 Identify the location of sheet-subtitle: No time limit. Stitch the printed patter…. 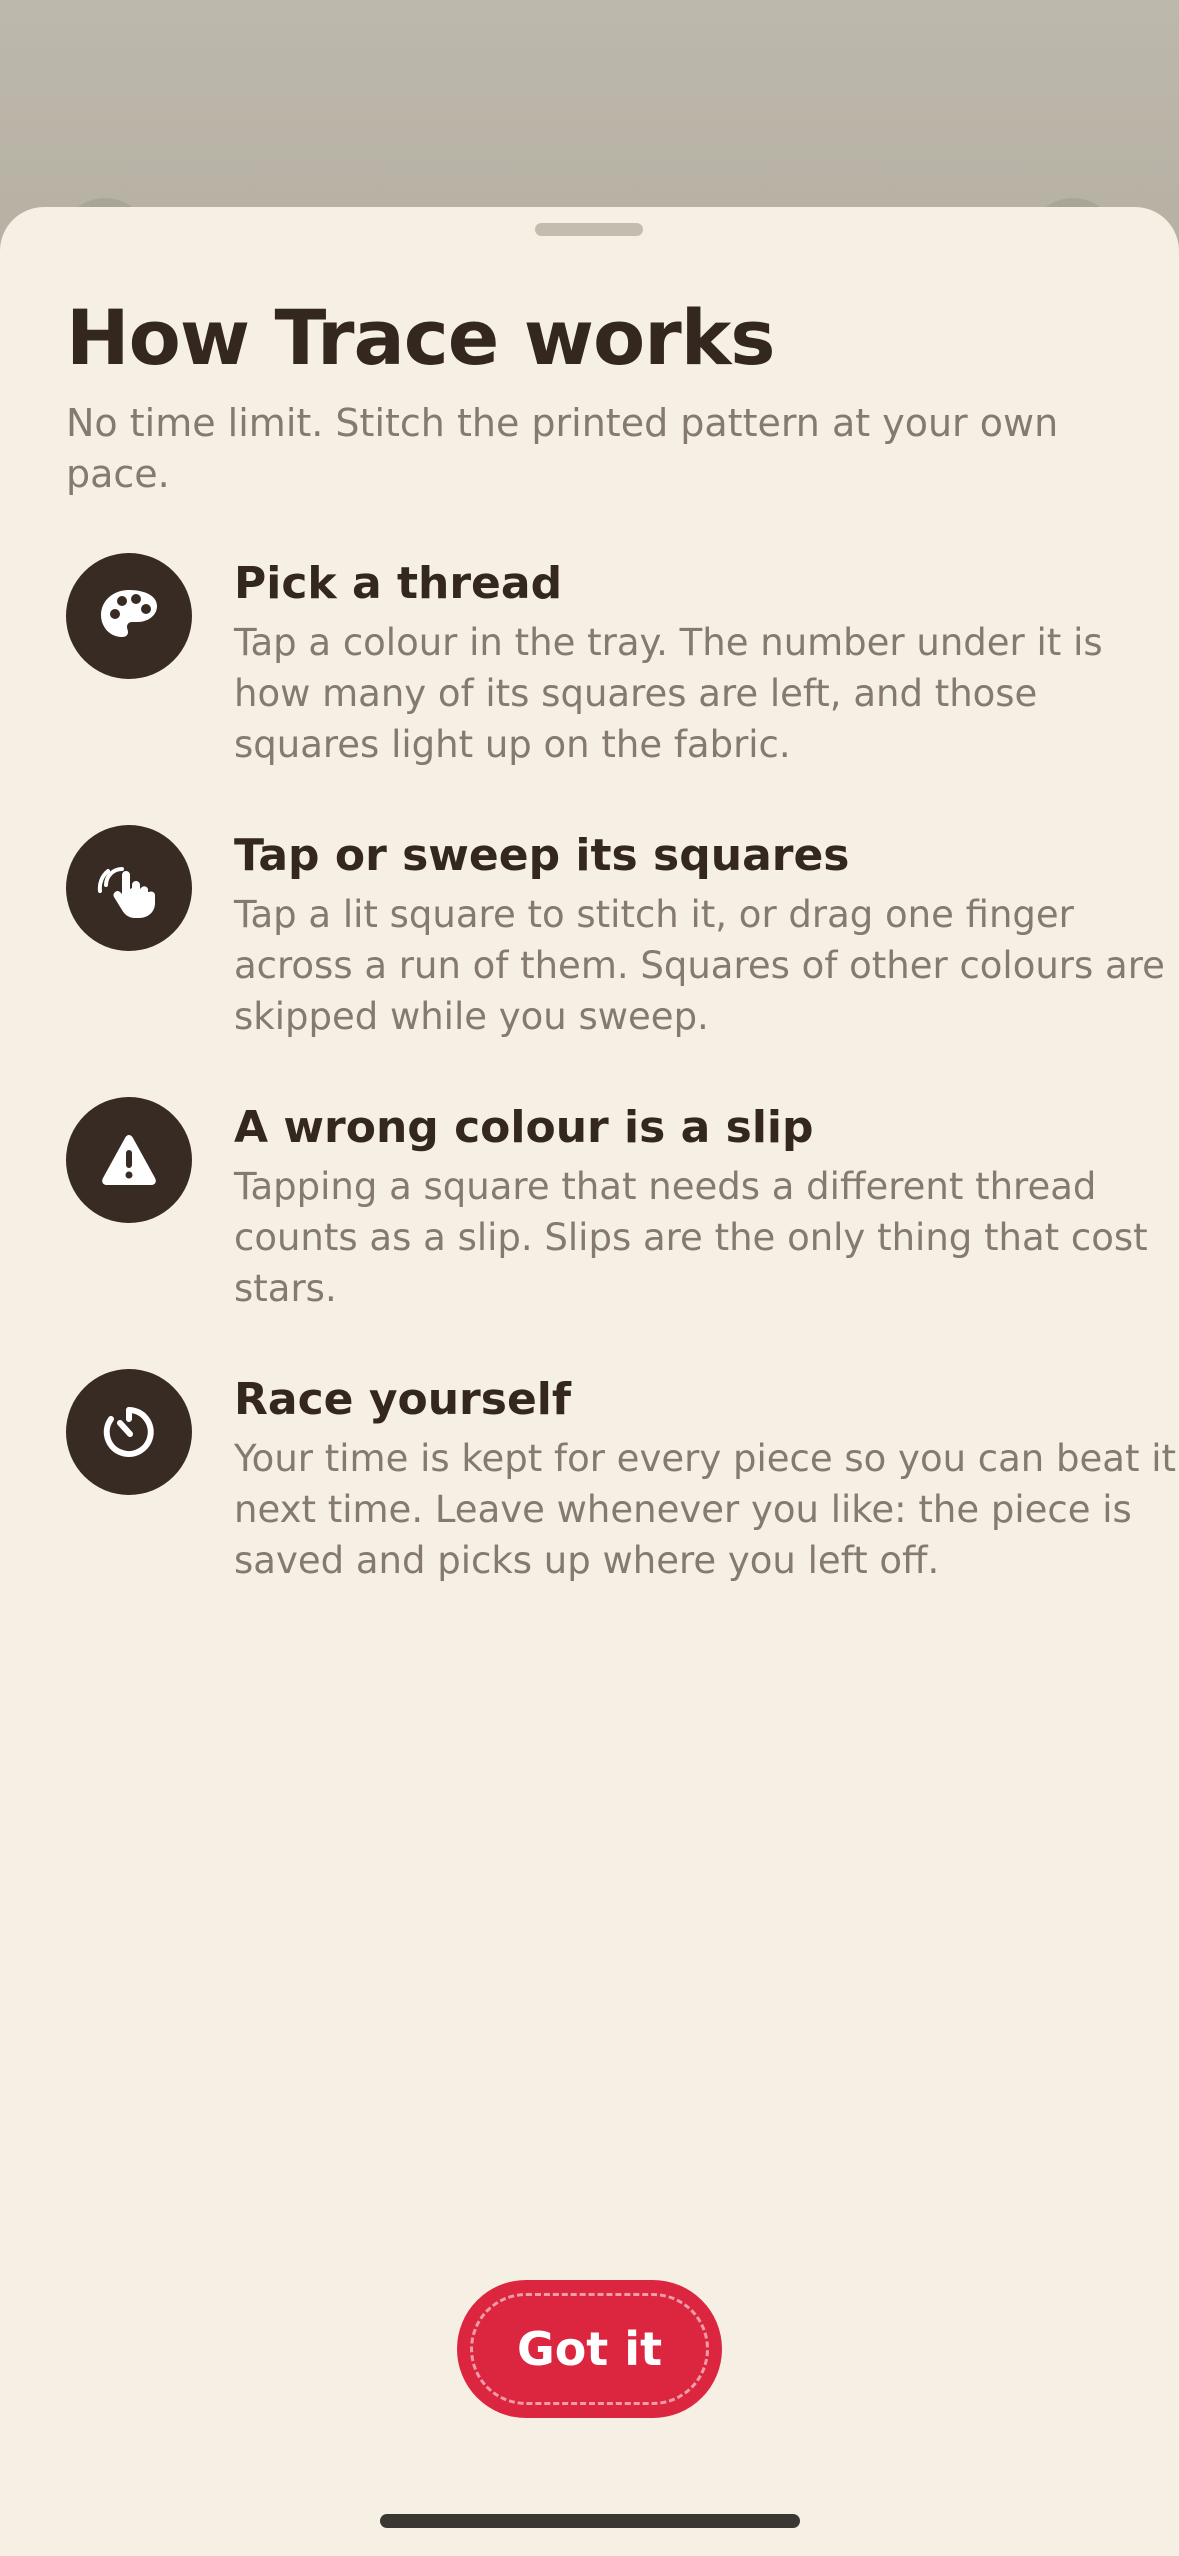
(562, 448).